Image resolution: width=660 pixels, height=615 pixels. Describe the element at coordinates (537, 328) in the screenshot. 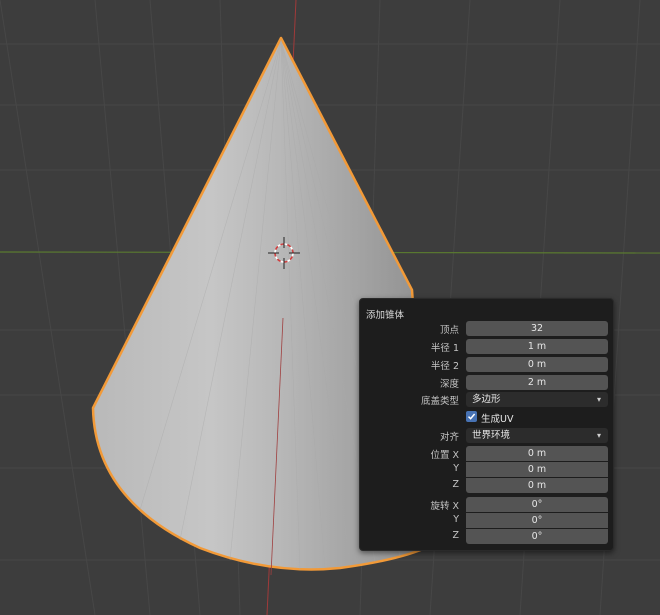

I see `vertices-field: 32` at that location.